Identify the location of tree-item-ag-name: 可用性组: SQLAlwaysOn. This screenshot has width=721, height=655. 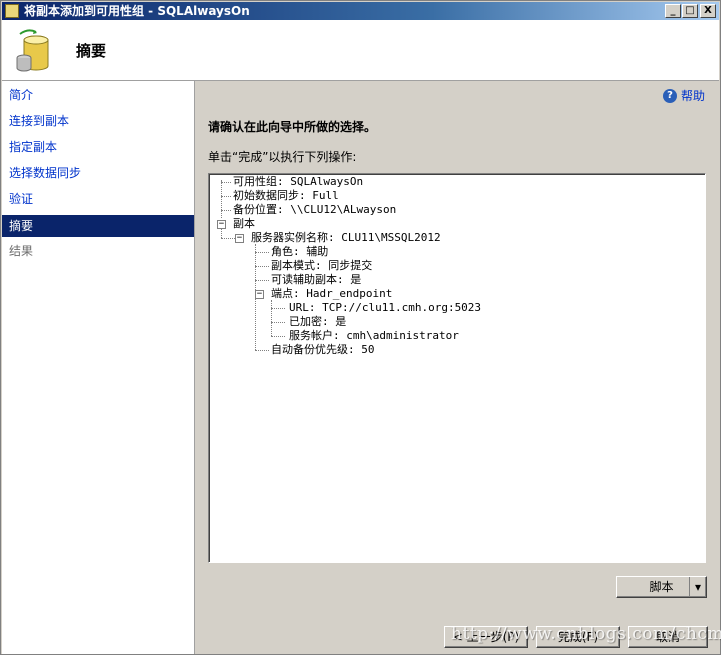
(298, 181).